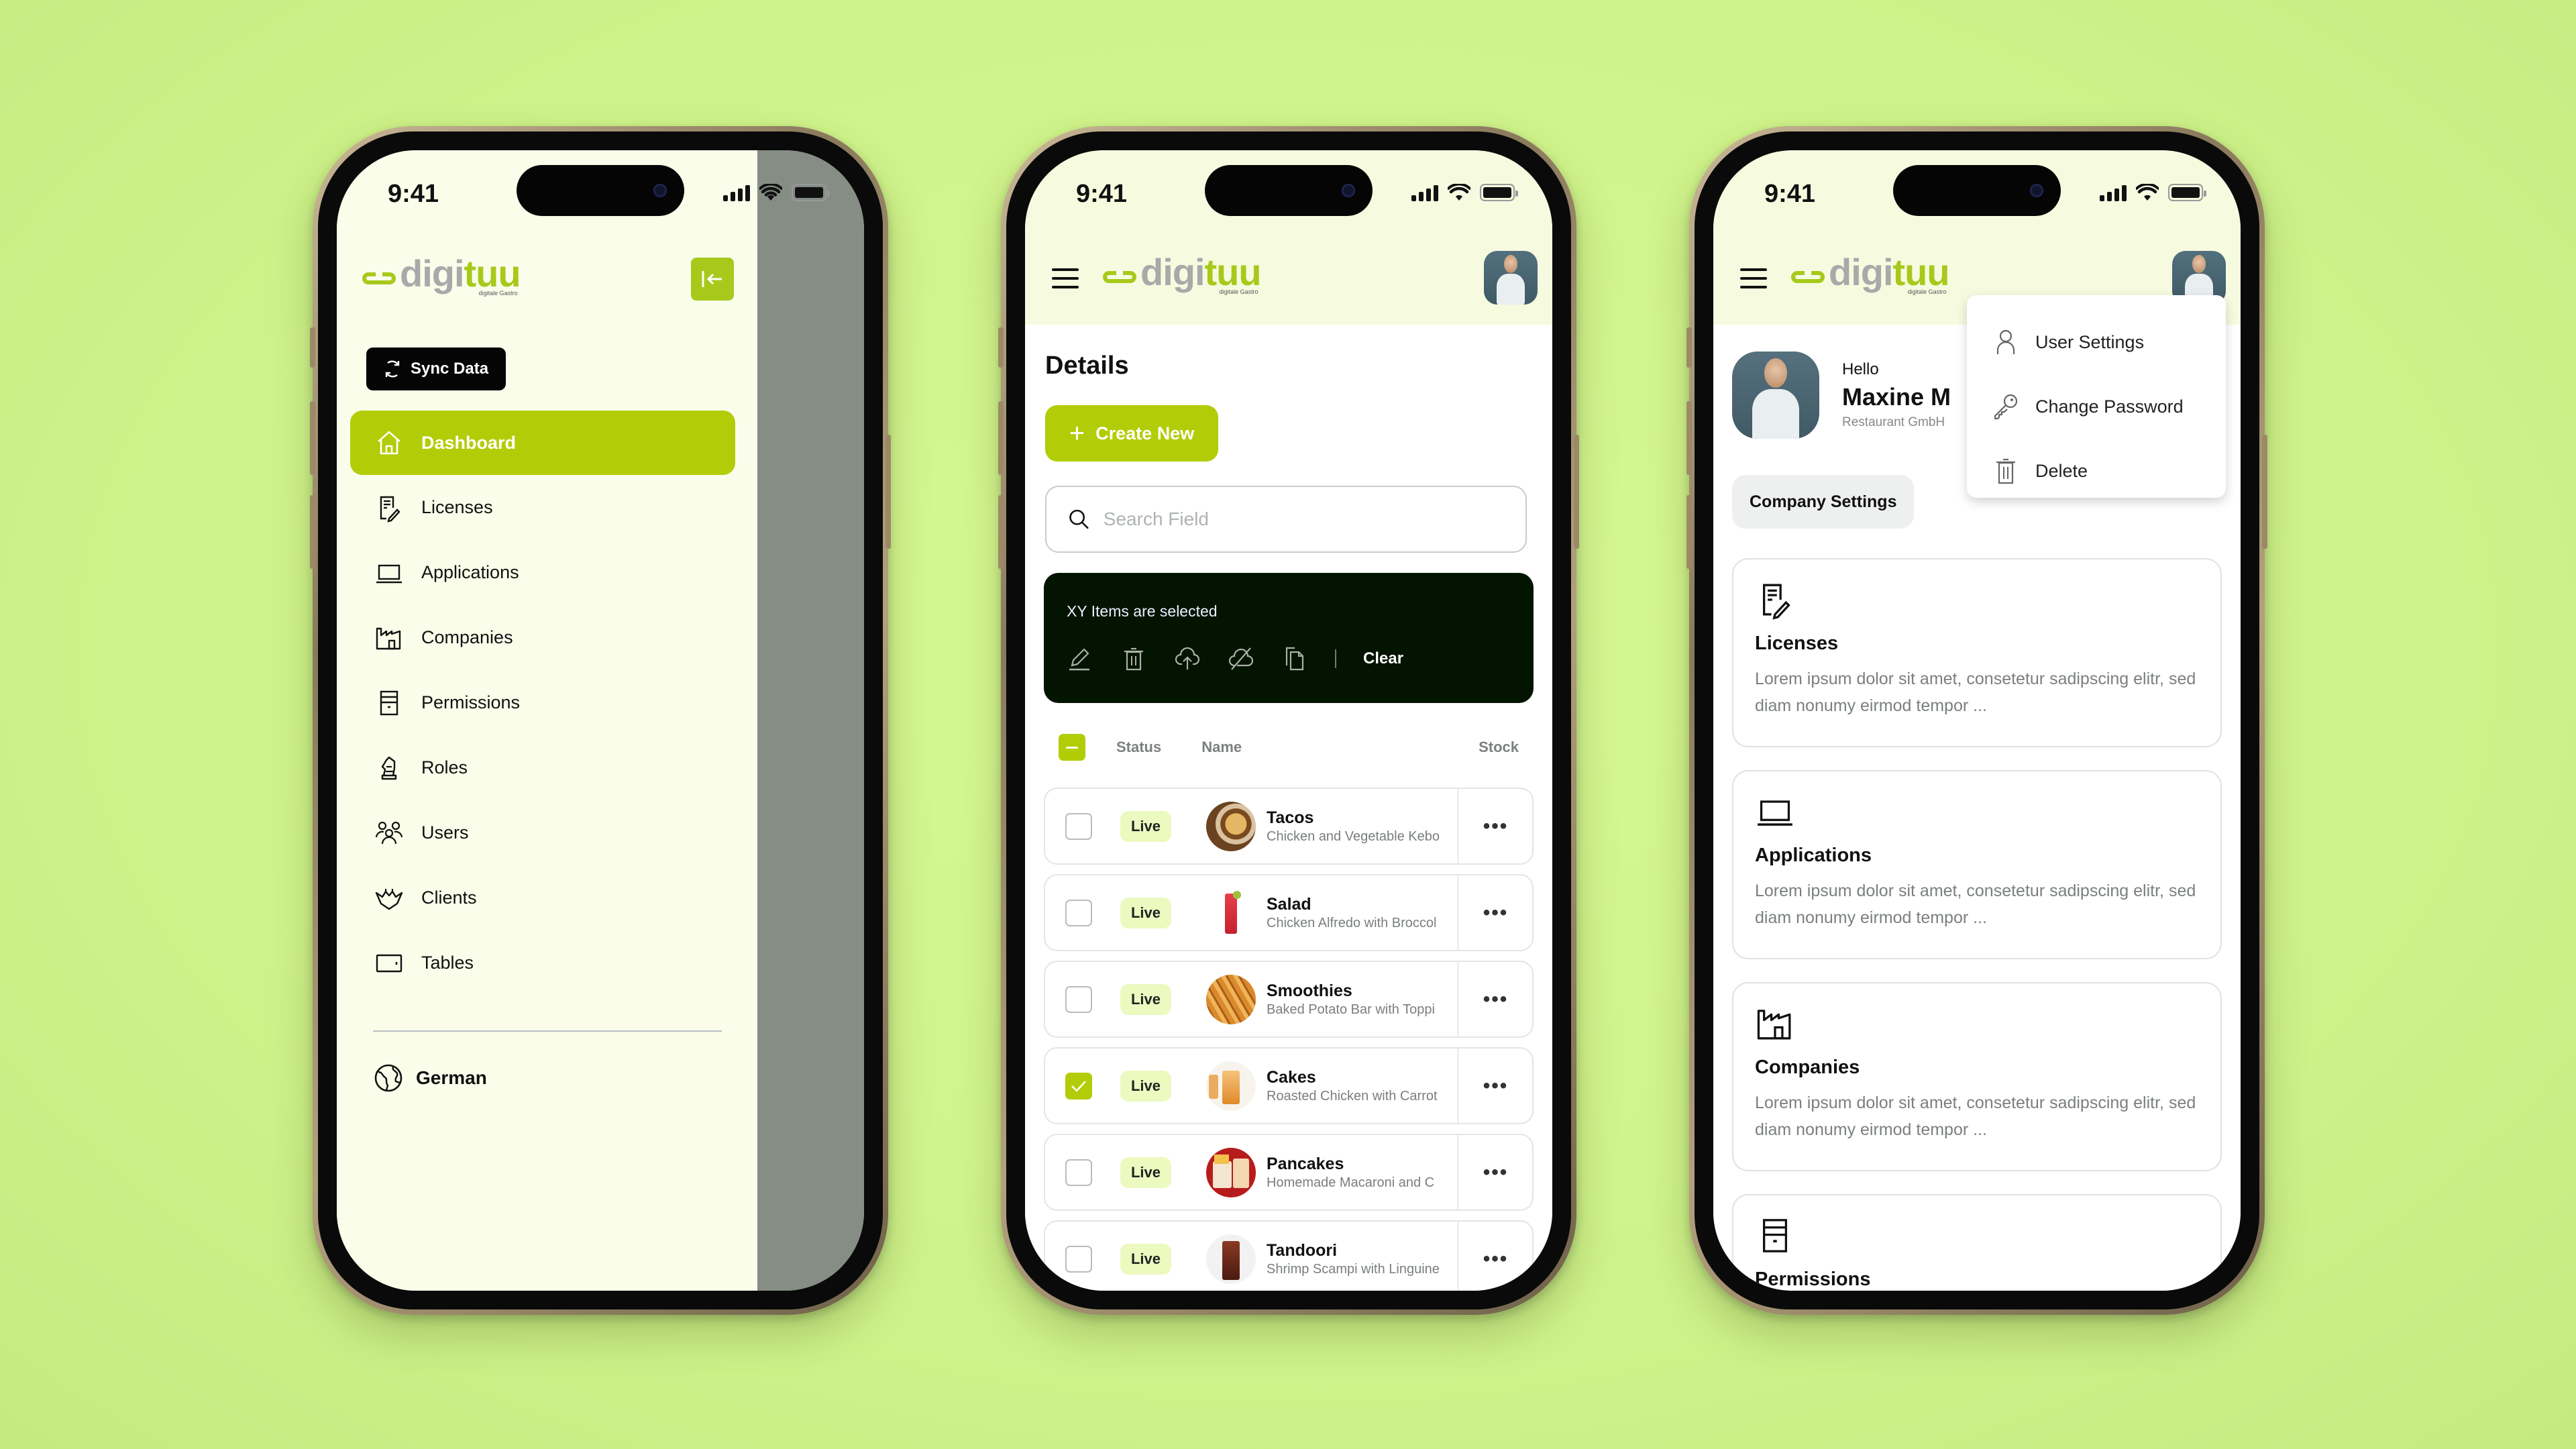  I want to click on sidebar-item-clients: Clients, so click(542, 897).